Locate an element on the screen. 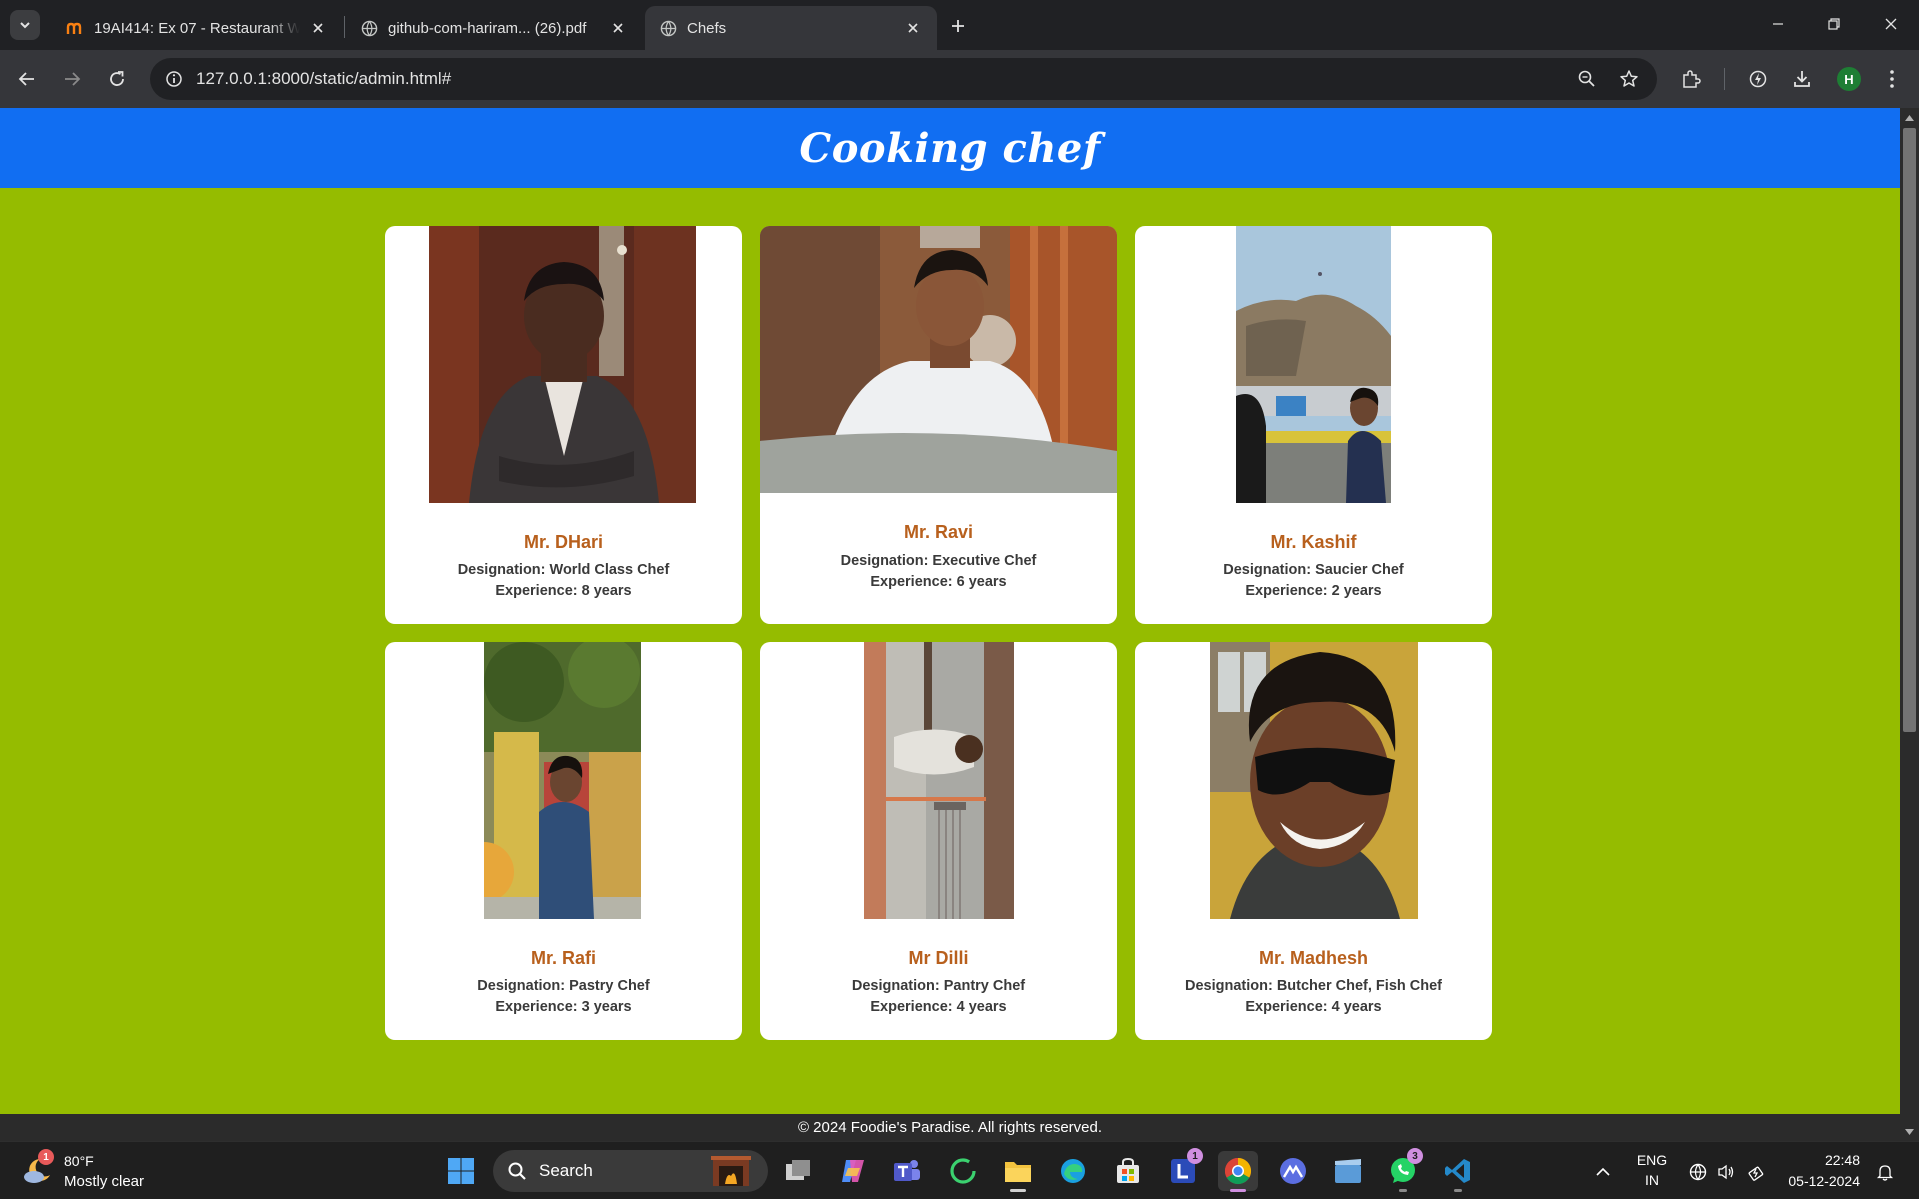 The image size is (1919, 1199). chef-experience: Experience: 2 years is located at coordinates (1313, 591).